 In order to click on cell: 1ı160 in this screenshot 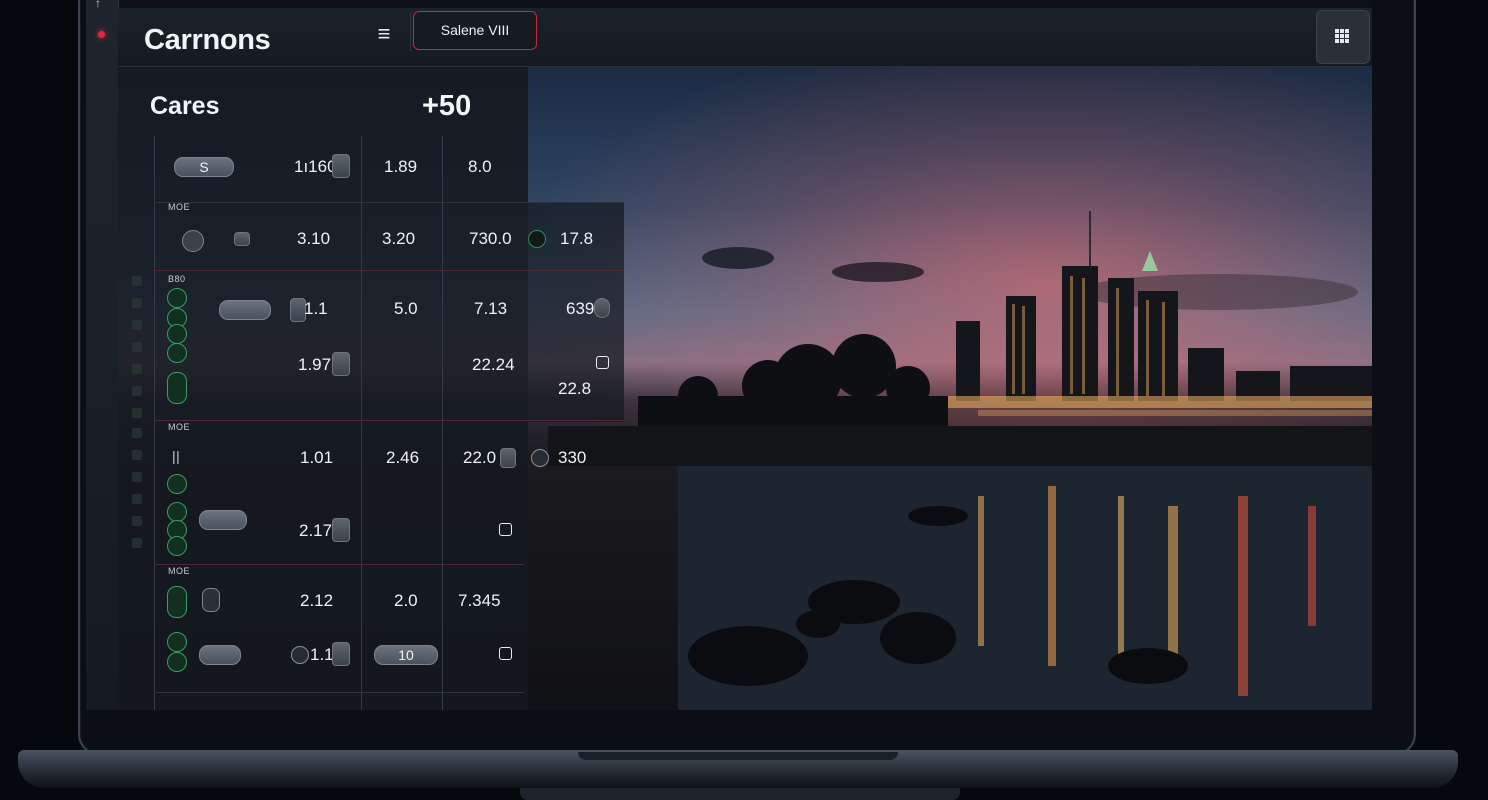, I will do `click(315, 166)`.